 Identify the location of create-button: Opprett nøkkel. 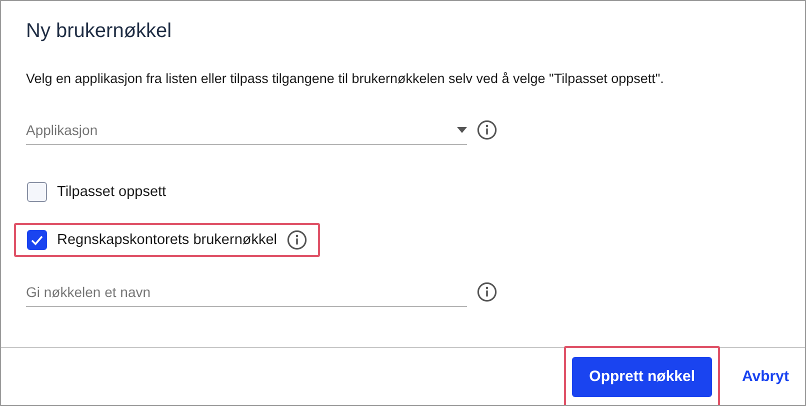
(642, 376).